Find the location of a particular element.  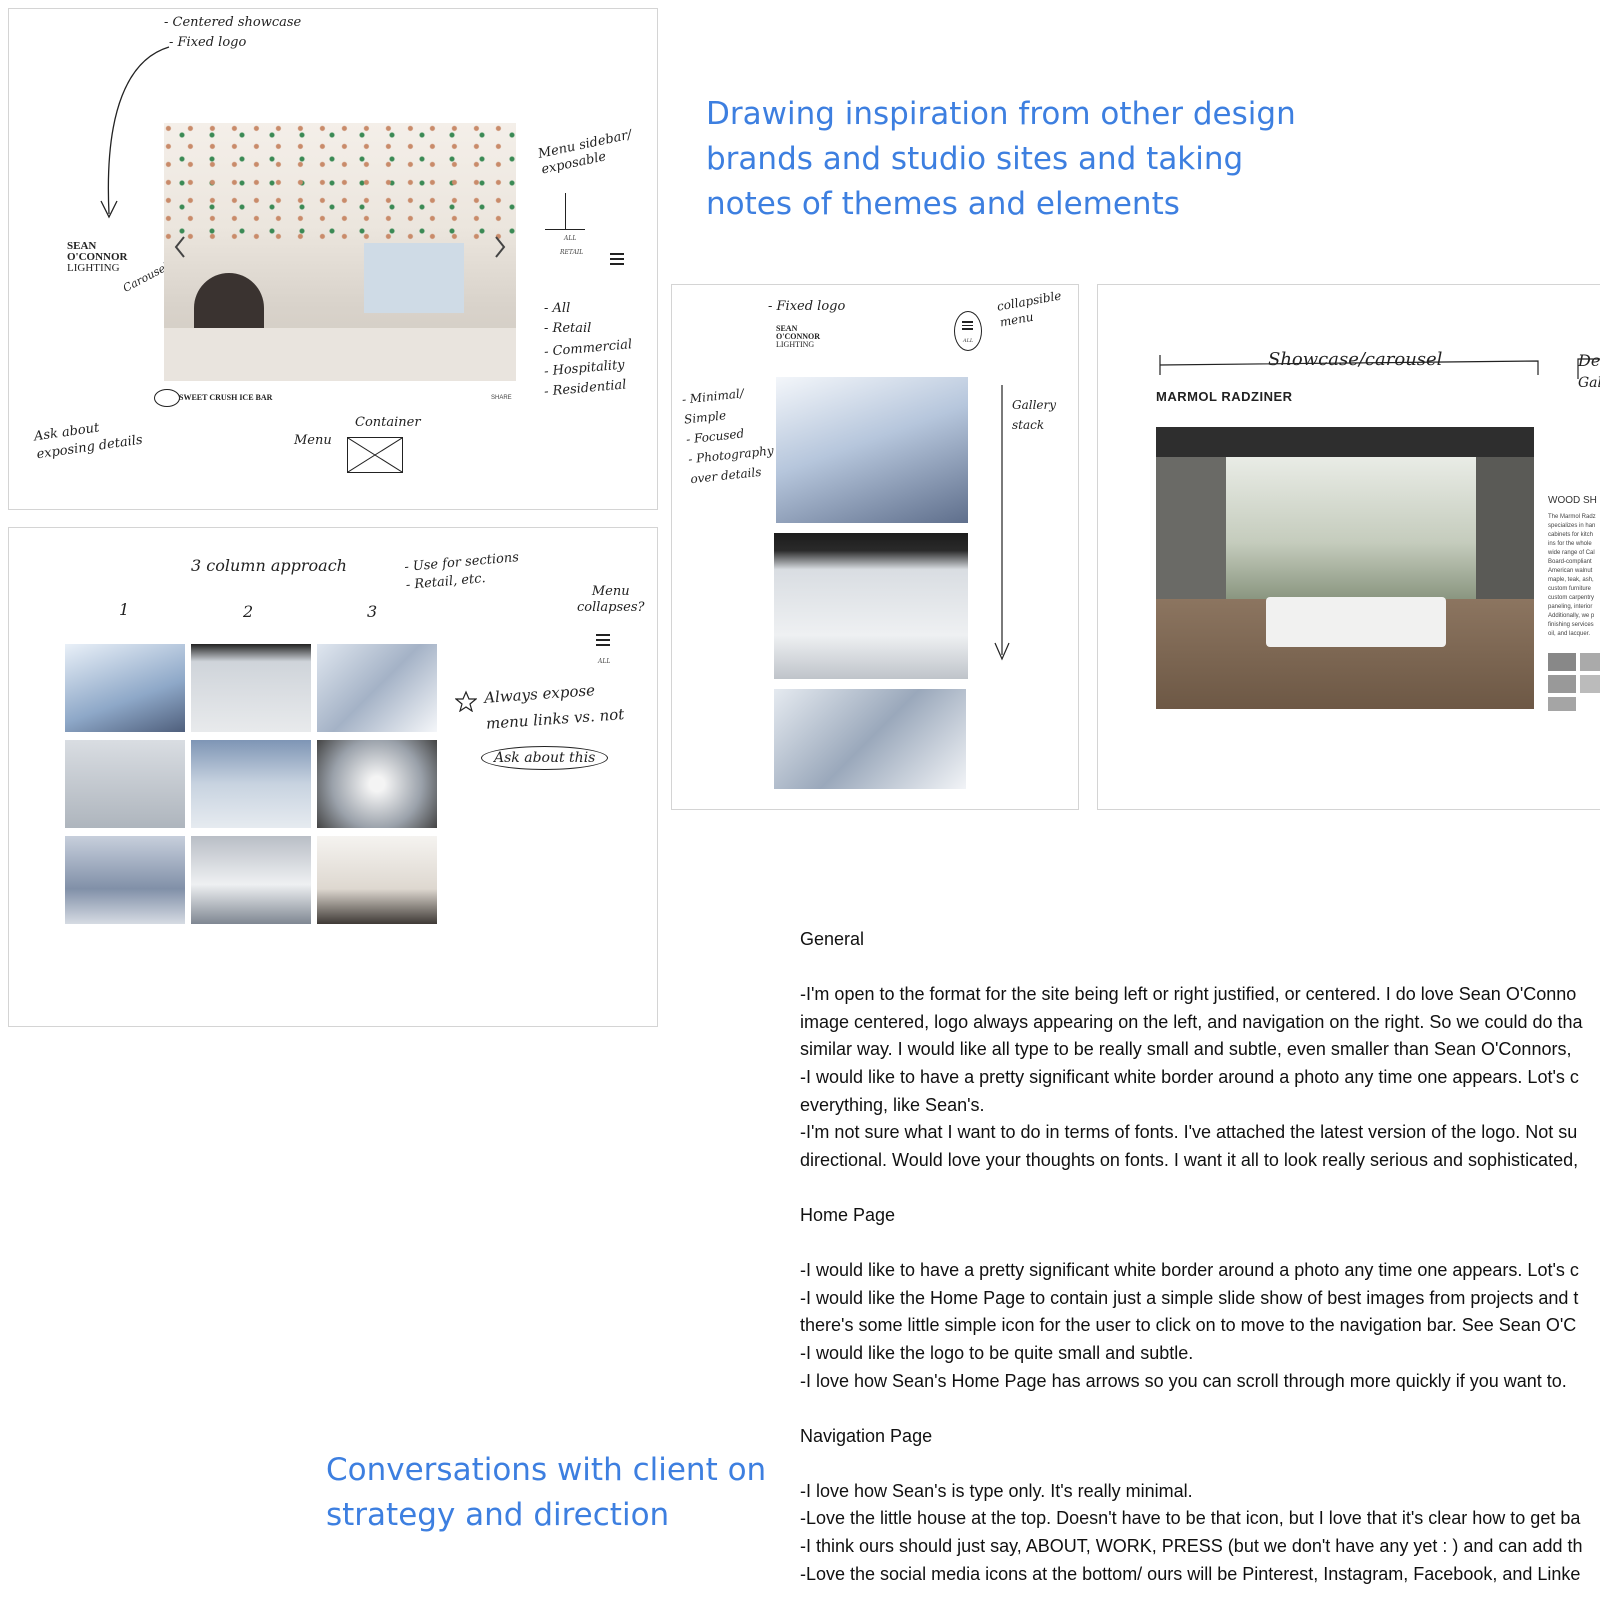

container-wireframe is located at coordinates (375, 455).